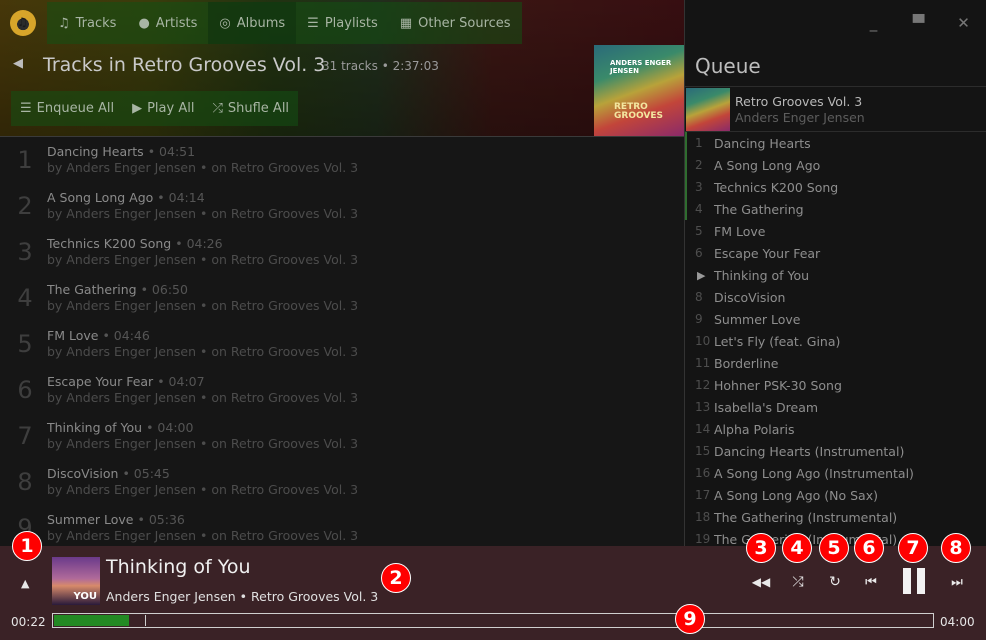  Describe the element at coordinates (73, 335) in the screenshot. I see `track-title: FM Love` at that location.